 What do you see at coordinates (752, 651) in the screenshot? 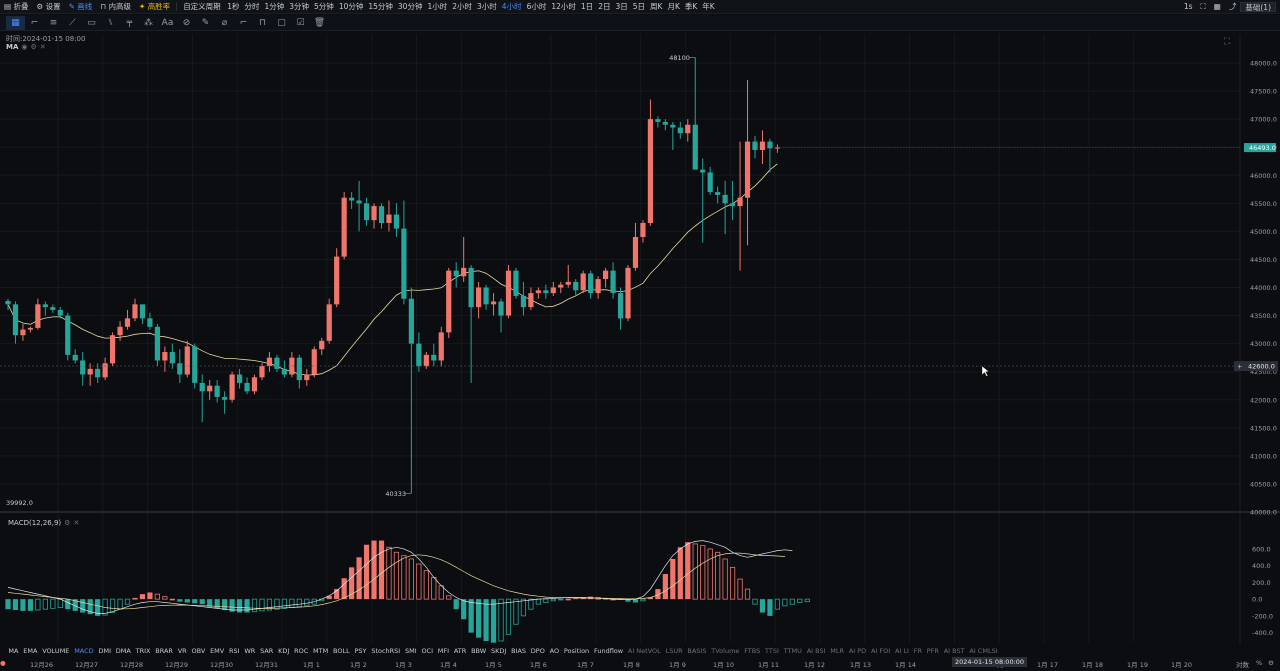
I see `indicator-tab-35: FTBS` at bounding box center [752, 651].